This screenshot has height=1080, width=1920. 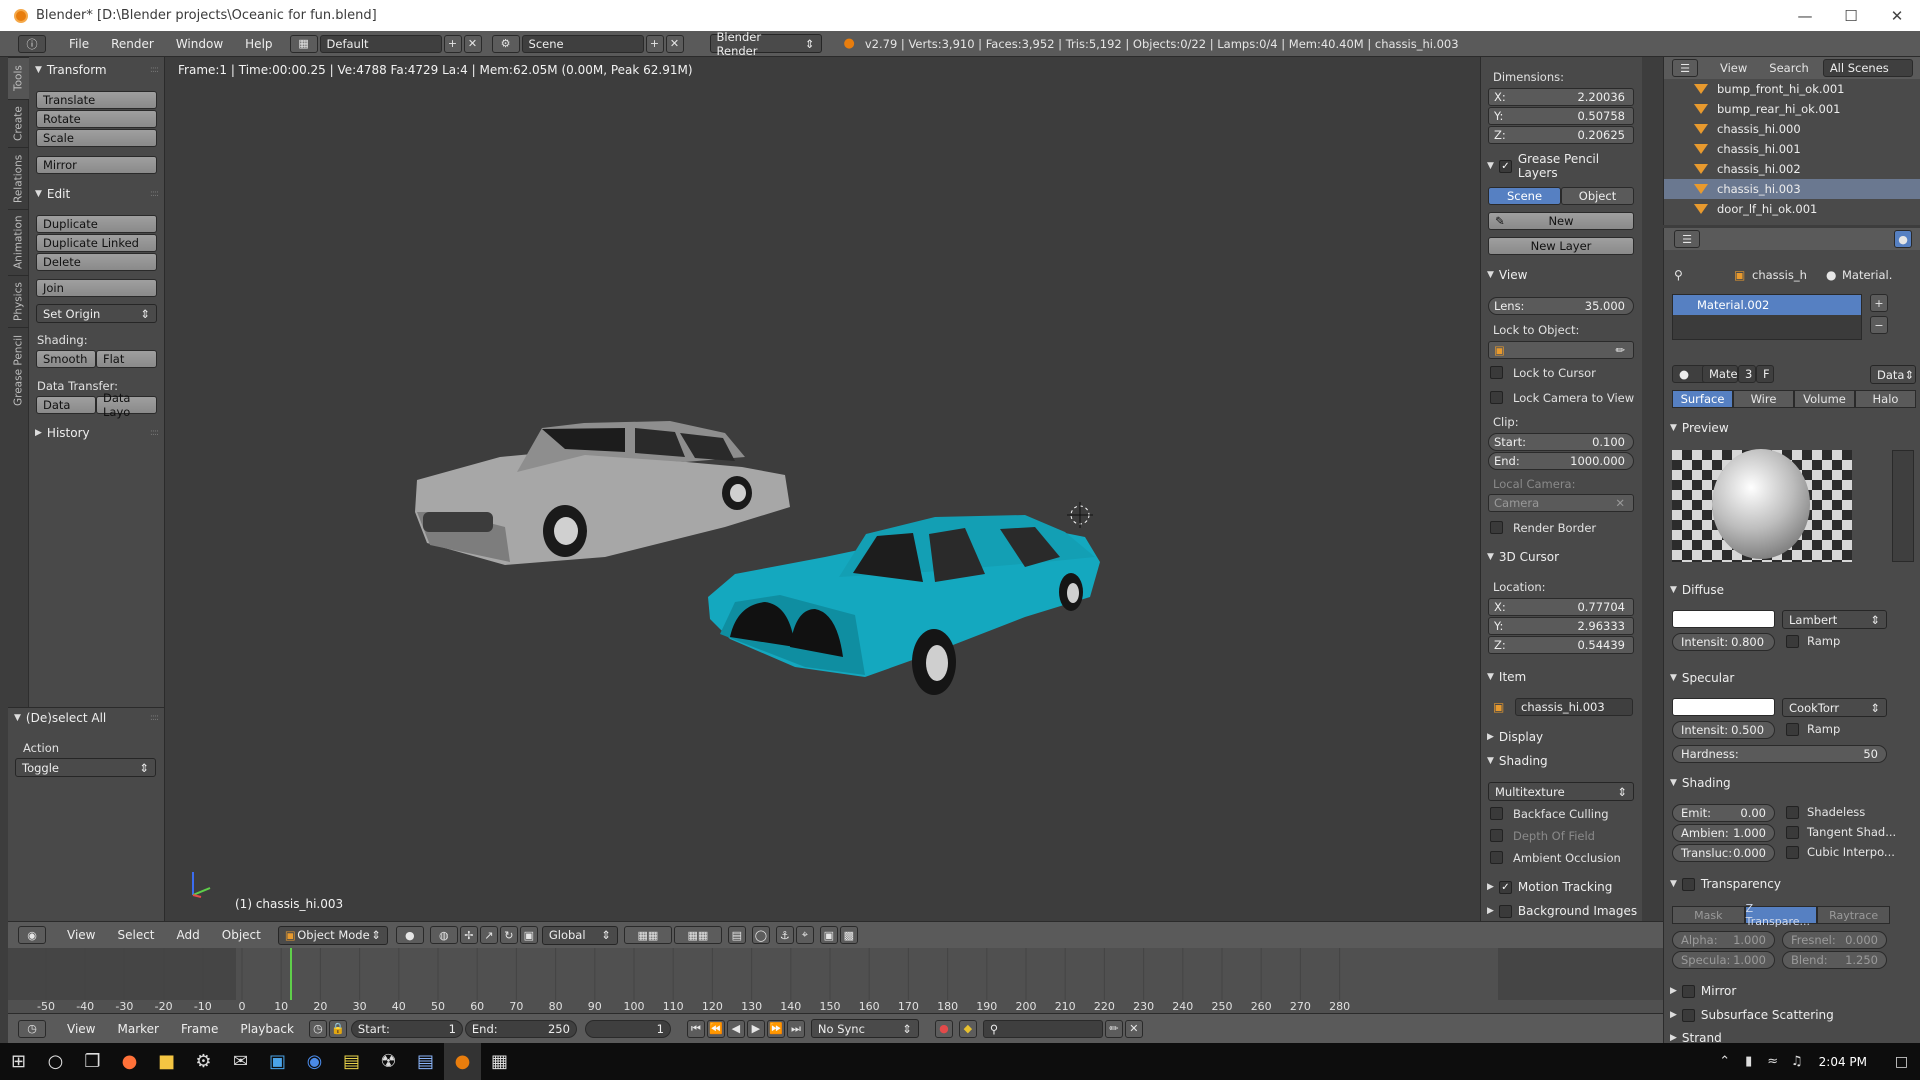 I want to click on hardness-field: Hardness: 50, so click(x=1779, y=754).